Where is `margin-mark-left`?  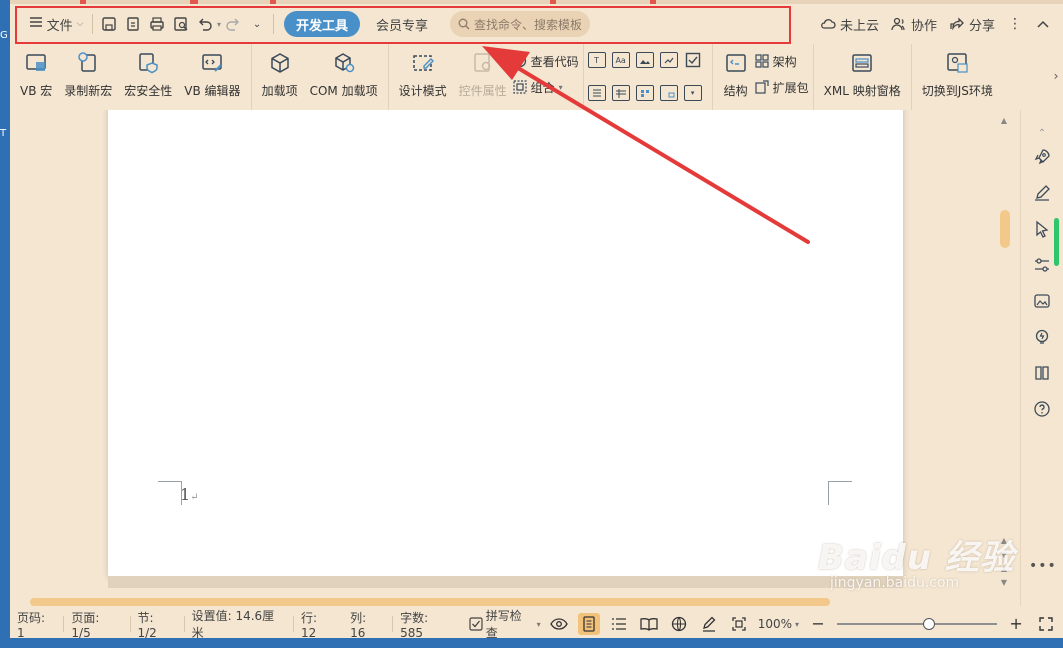
margin-mark-left is located at coordinates (170, 493).